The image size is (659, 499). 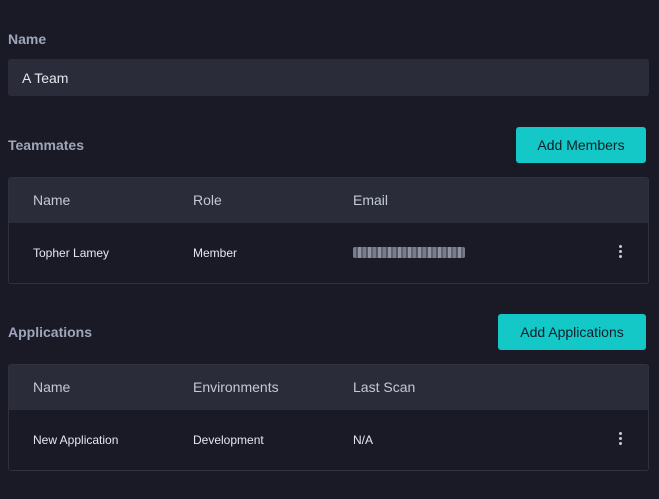 I want to click on table-row: New Application Development N/A, so click(x=328, y=440).